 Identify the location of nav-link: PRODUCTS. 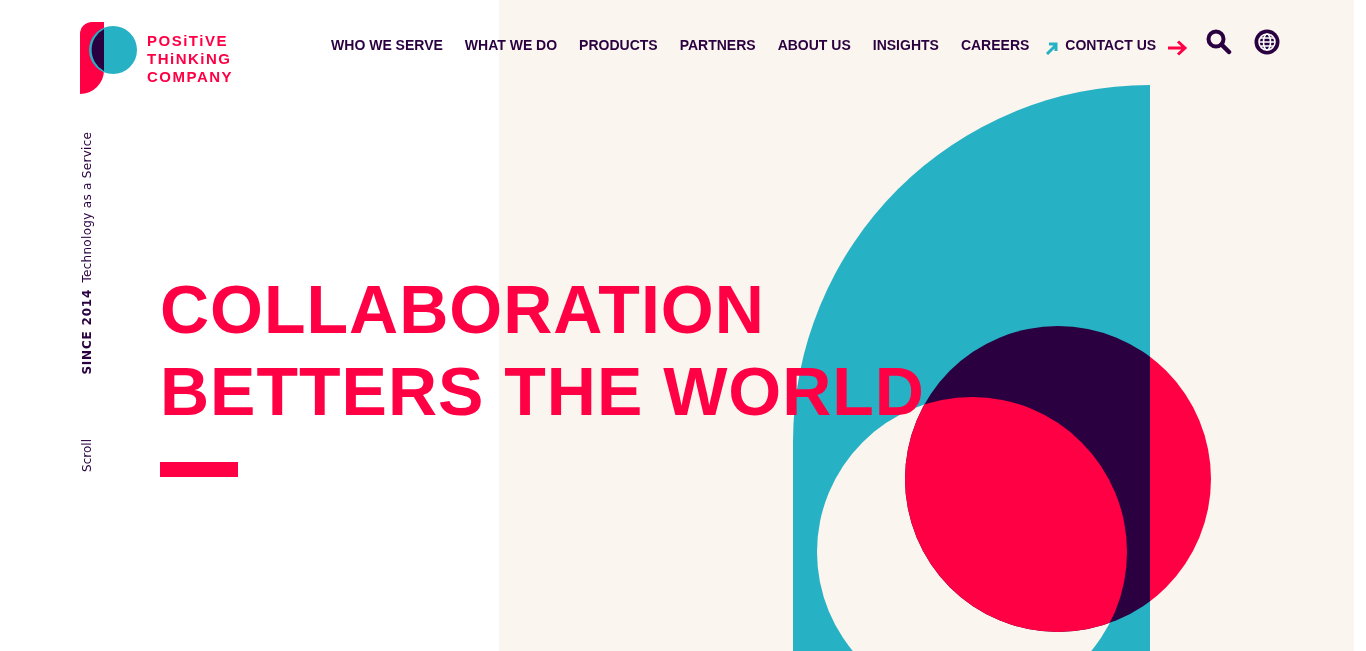
(618, 45).